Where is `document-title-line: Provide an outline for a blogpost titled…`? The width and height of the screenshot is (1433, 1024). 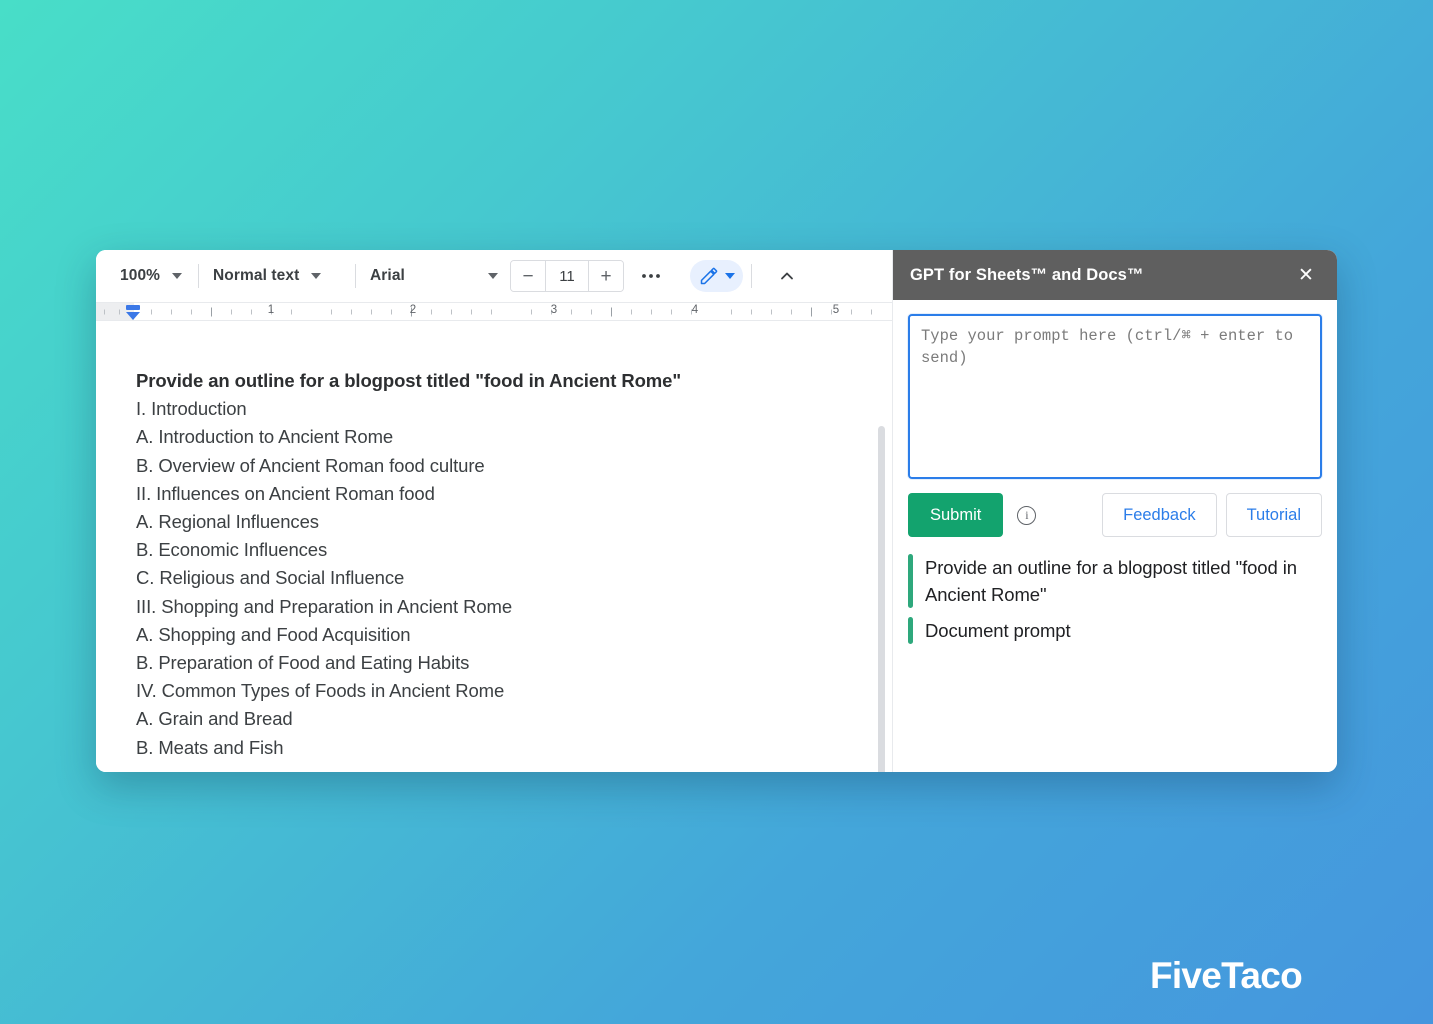
document-title-line: Provide an outline for a blogpost titled… is located at coordinates (409, 380).